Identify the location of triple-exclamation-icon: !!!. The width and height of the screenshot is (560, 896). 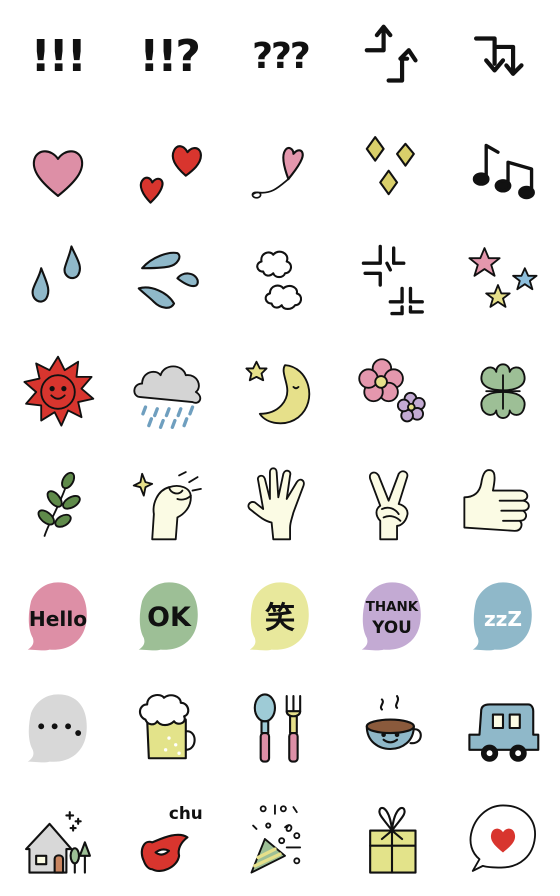
(58, 57).